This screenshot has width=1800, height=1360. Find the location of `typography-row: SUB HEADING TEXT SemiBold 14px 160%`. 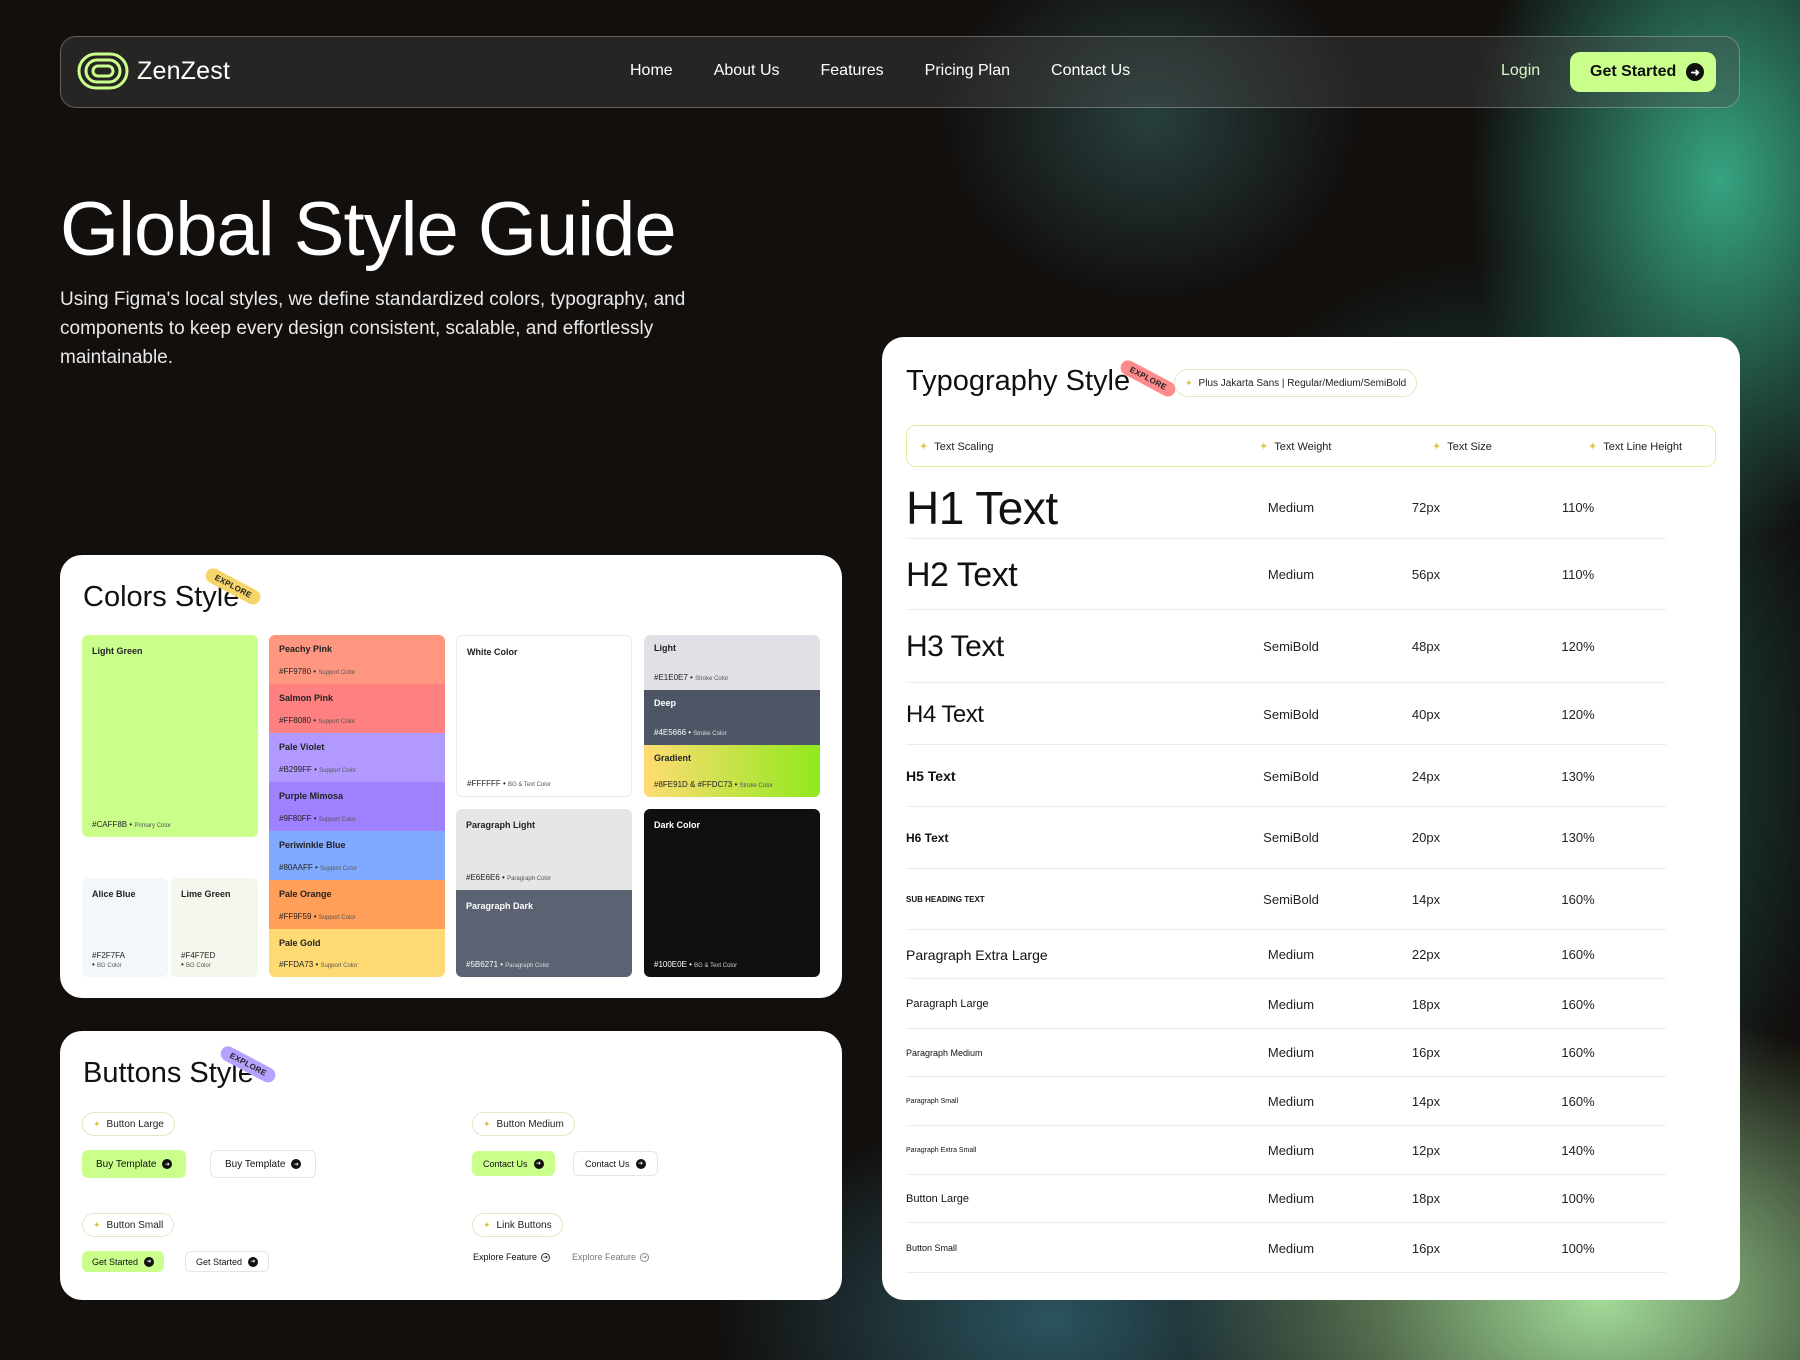

typography-row: SUB HEADING TEXT SemiBold 14px 160% is located at coordinates (1286, 900).